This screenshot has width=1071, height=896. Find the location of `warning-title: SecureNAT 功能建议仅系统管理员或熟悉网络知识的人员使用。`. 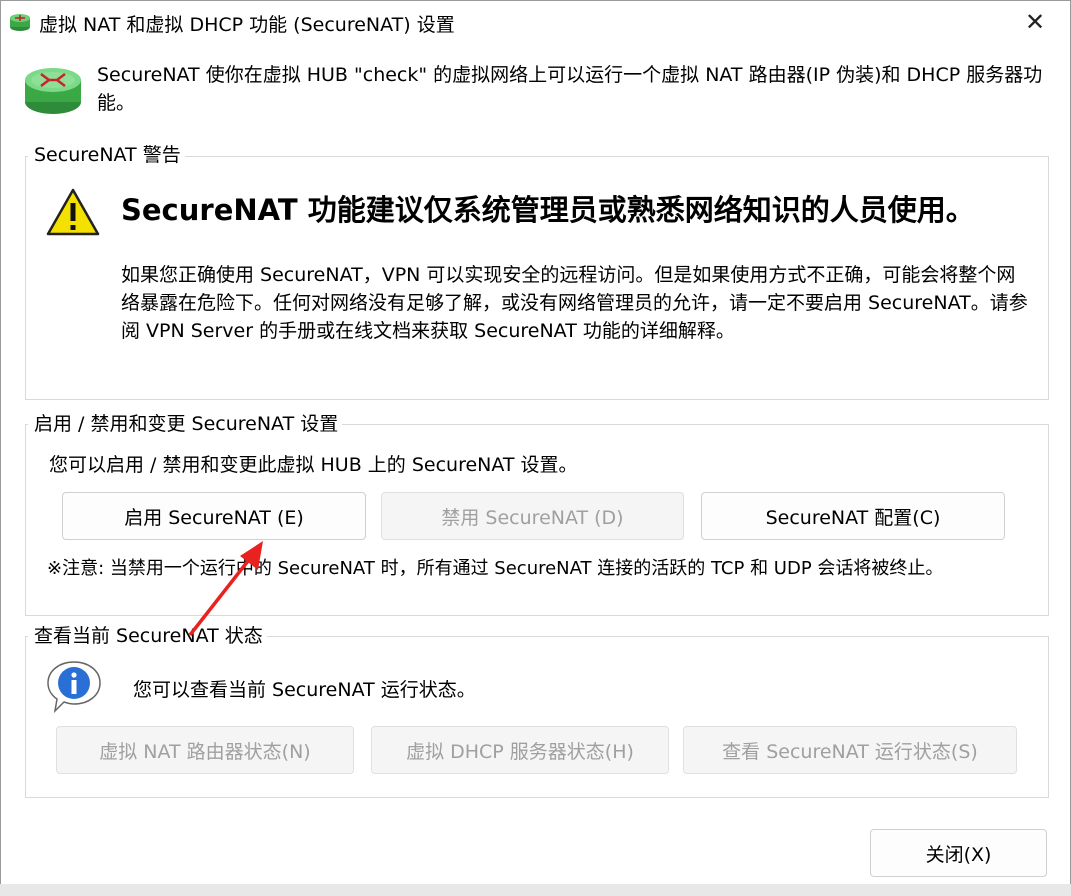

warning-title: SecureNAT 功能建议仅系统管理员或熟悉网络知识的人员使用。 is located at coordinates (548, 210).